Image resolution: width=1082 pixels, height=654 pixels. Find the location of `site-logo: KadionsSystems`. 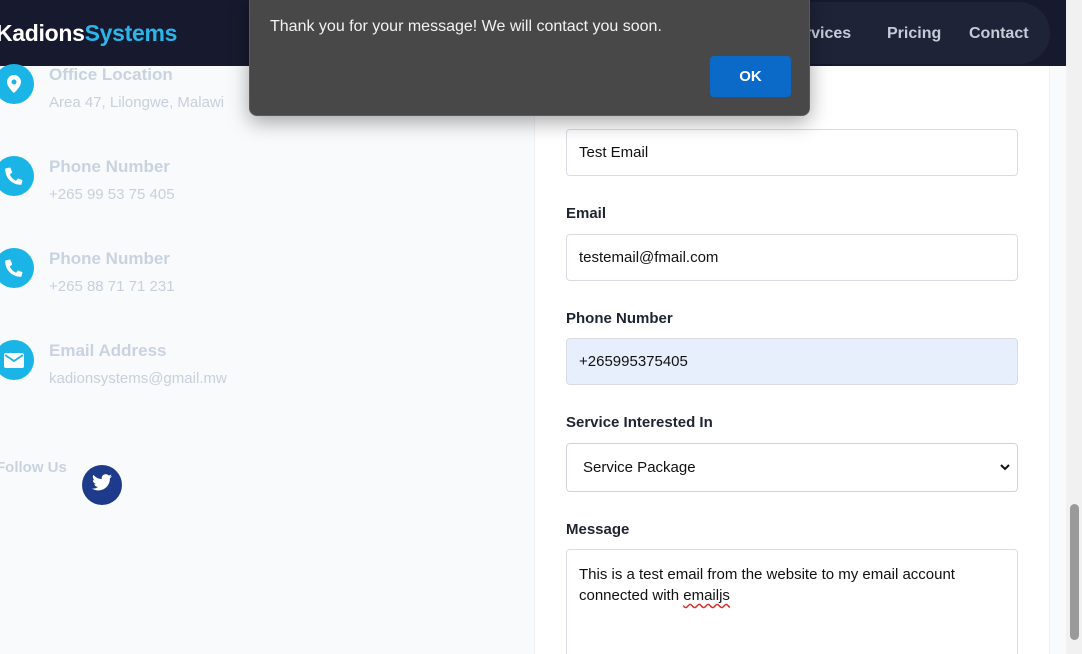

site-logo: KadionsSystems is located at coordinates (88, 33).